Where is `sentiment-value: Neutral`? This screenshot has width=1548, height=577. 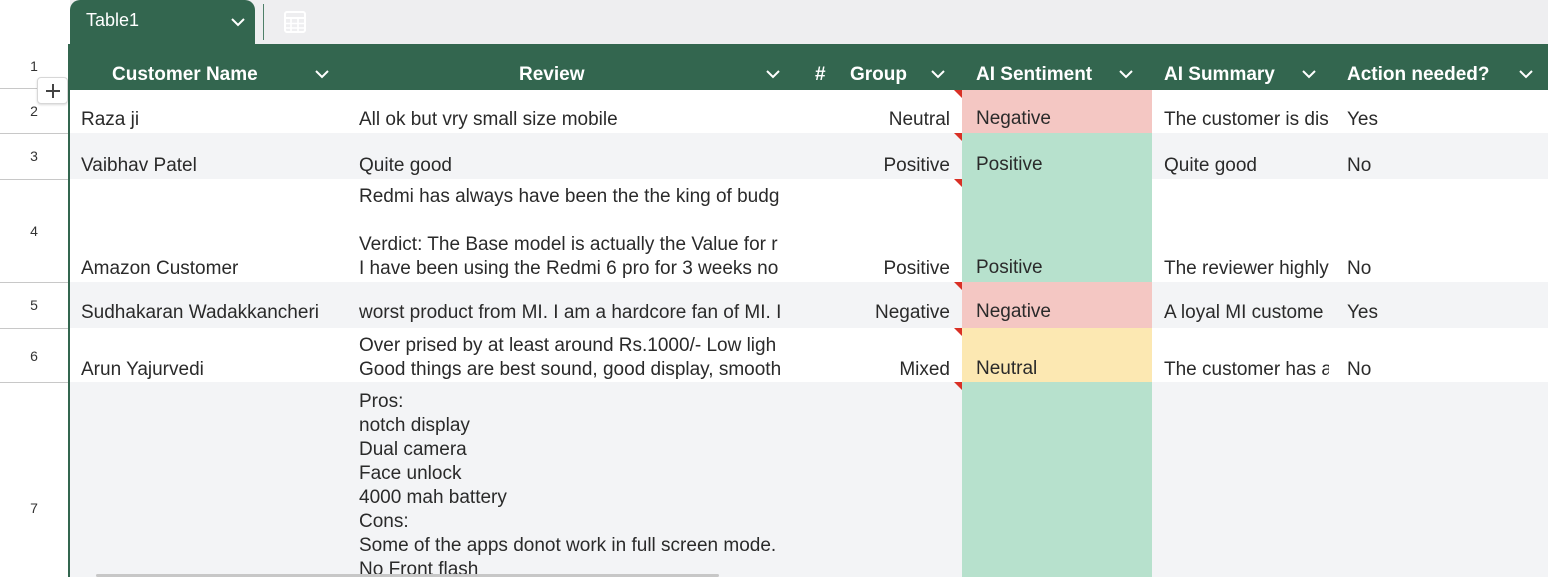 sentiment-value: Neutral is located at coordinates (1007, 368).